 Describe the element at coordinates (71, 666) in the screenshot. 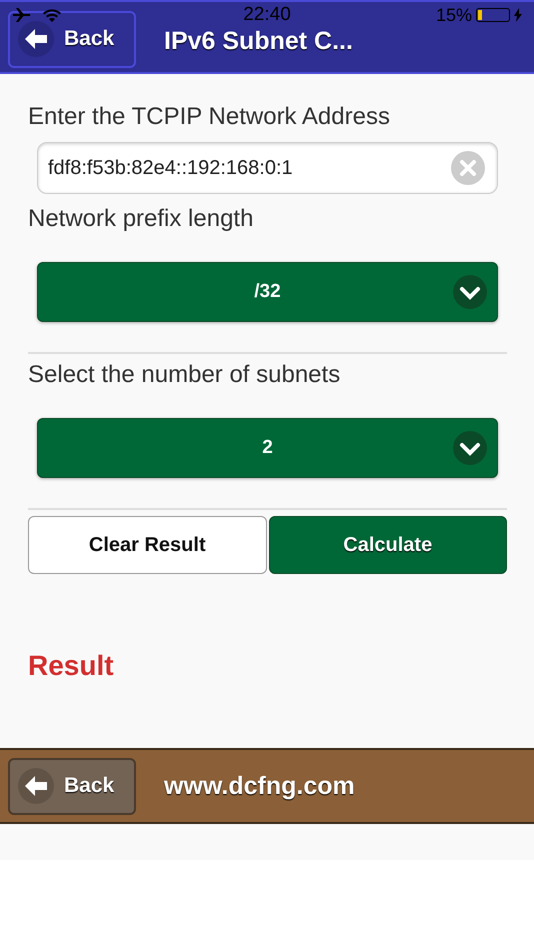

I see `result-heading: Result` at that location.